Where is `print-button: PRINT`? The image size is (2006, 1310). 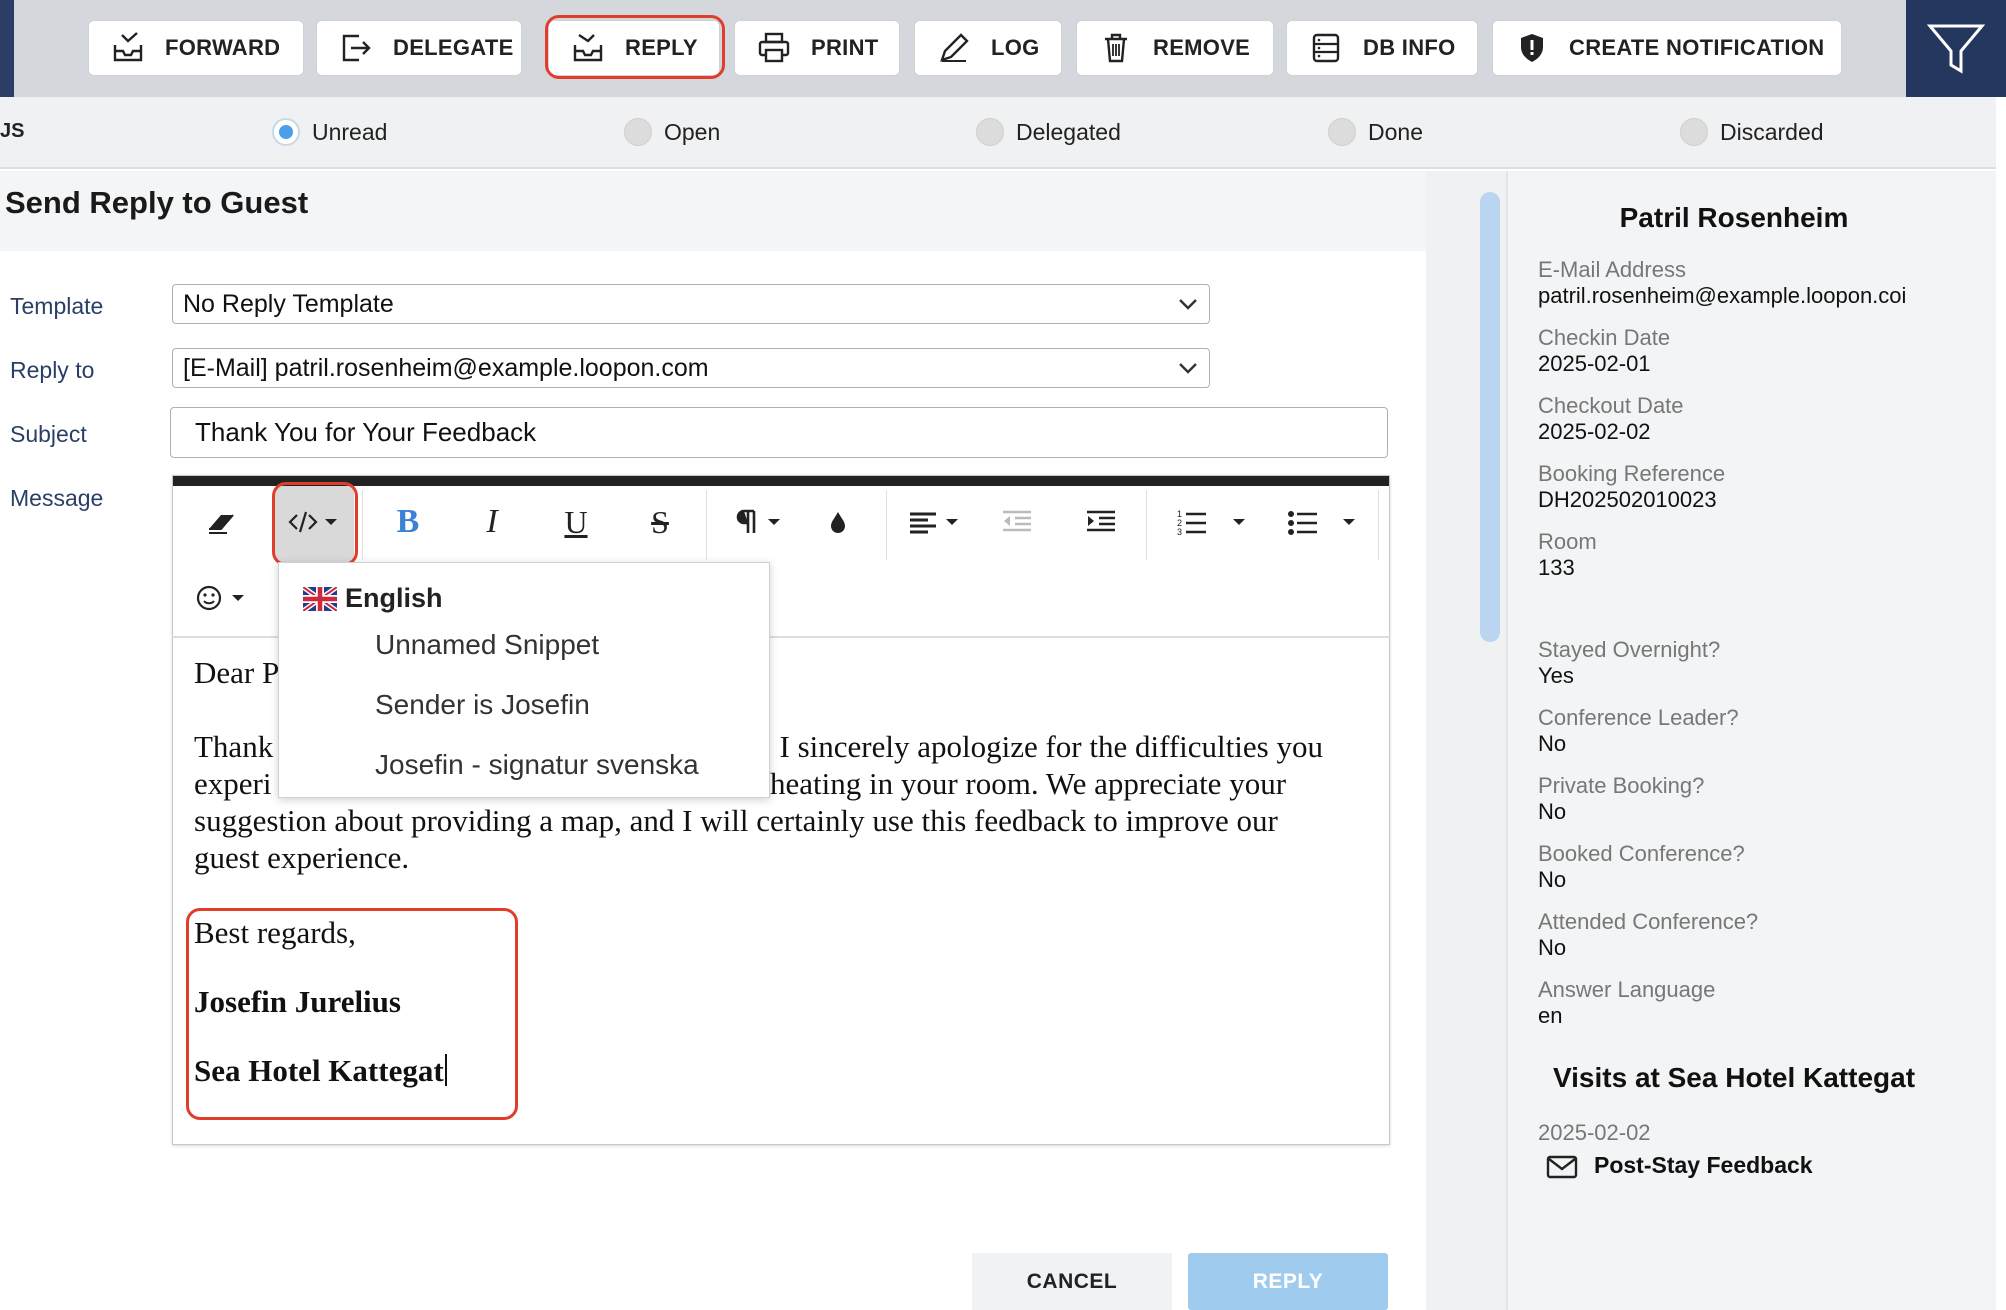 print-button: PRINT is located at coordinates (817, 48).